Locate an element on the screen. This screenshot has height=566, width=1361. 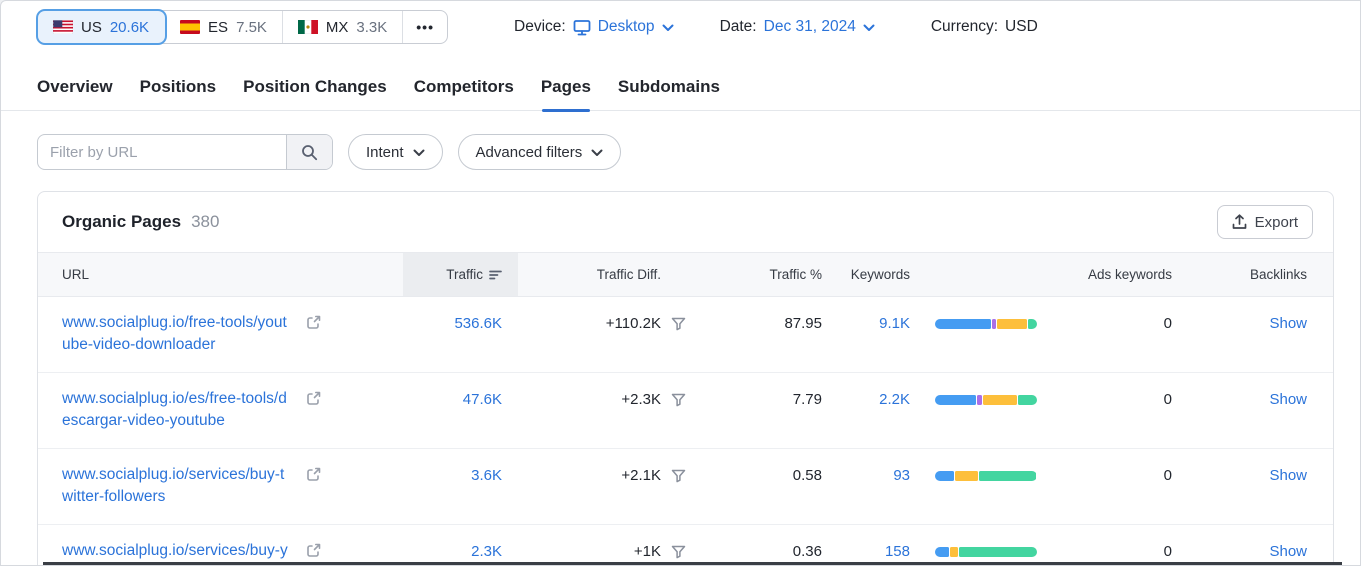
panel-total-count: 380 is located at coordinates (205, 221).